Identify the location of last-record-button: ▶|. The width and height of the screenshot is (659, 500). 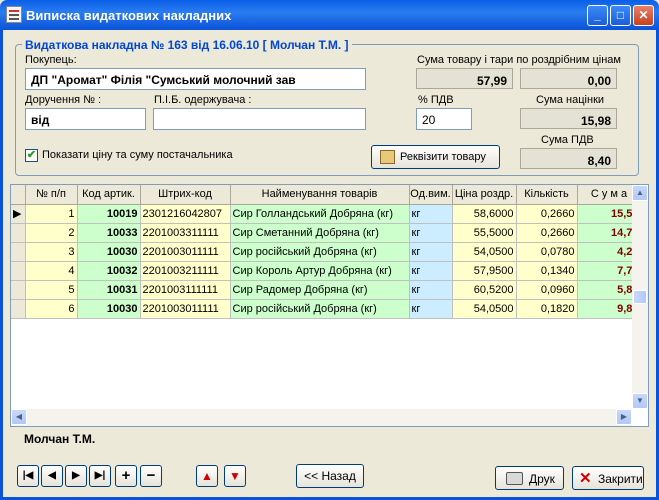
(100, 476).